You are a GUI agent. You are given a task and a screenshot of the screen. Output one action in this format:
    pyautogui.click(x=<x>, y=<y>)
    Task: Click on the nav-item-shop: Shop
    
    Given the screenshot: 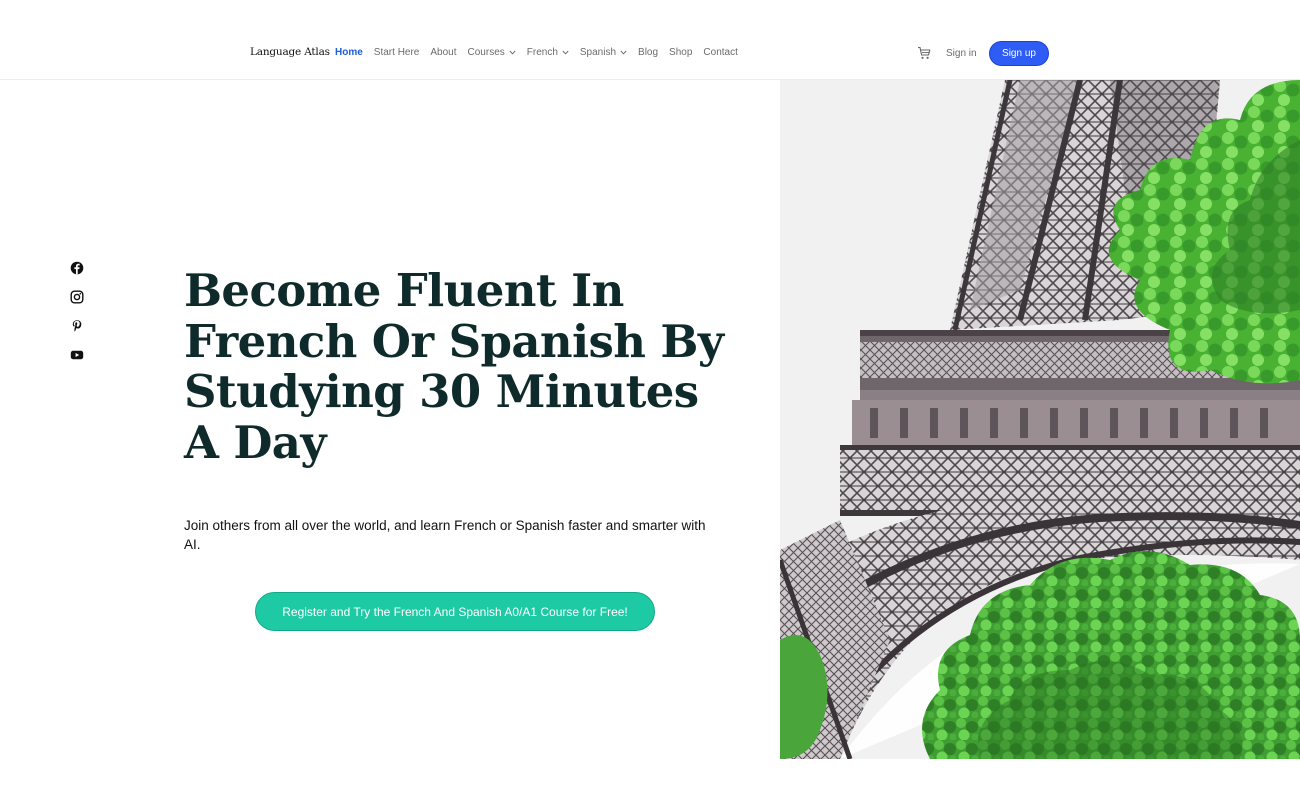 What is the action you would take?
    pyautogui.click(x=680, y=52)
    